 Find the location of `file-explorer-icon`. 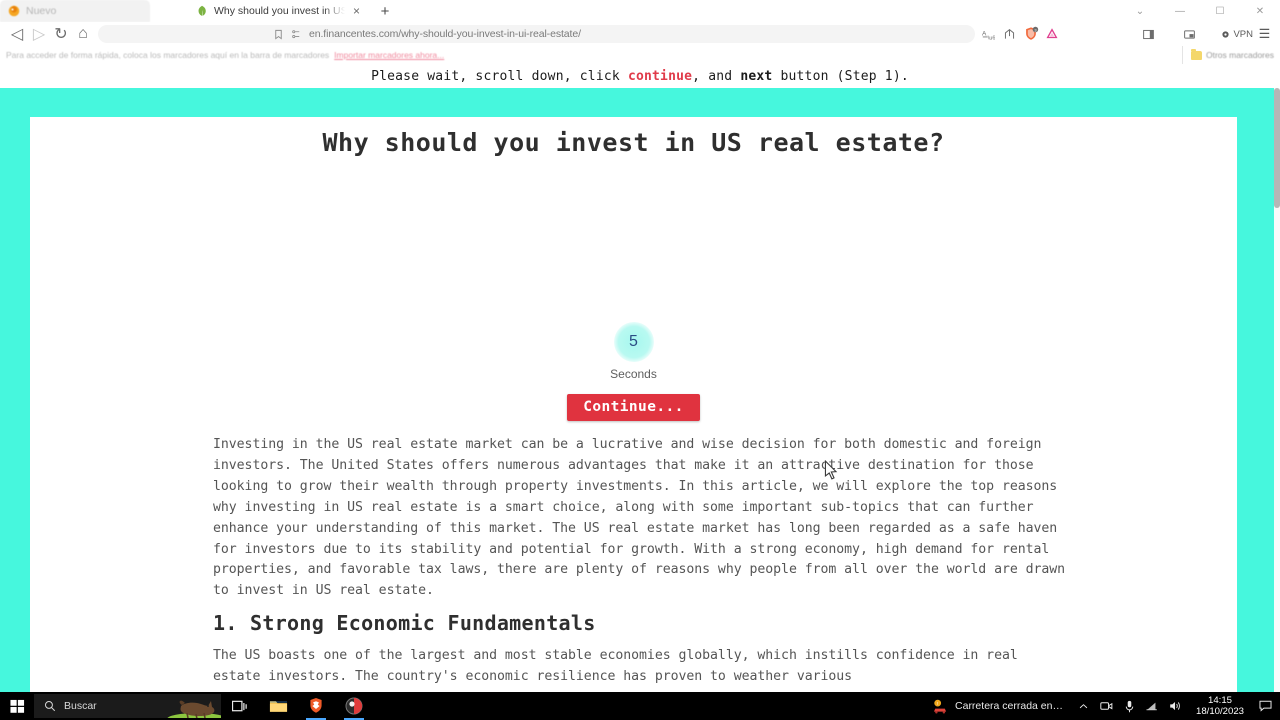

file-explorer-icon is located at coordinates (278, 706).